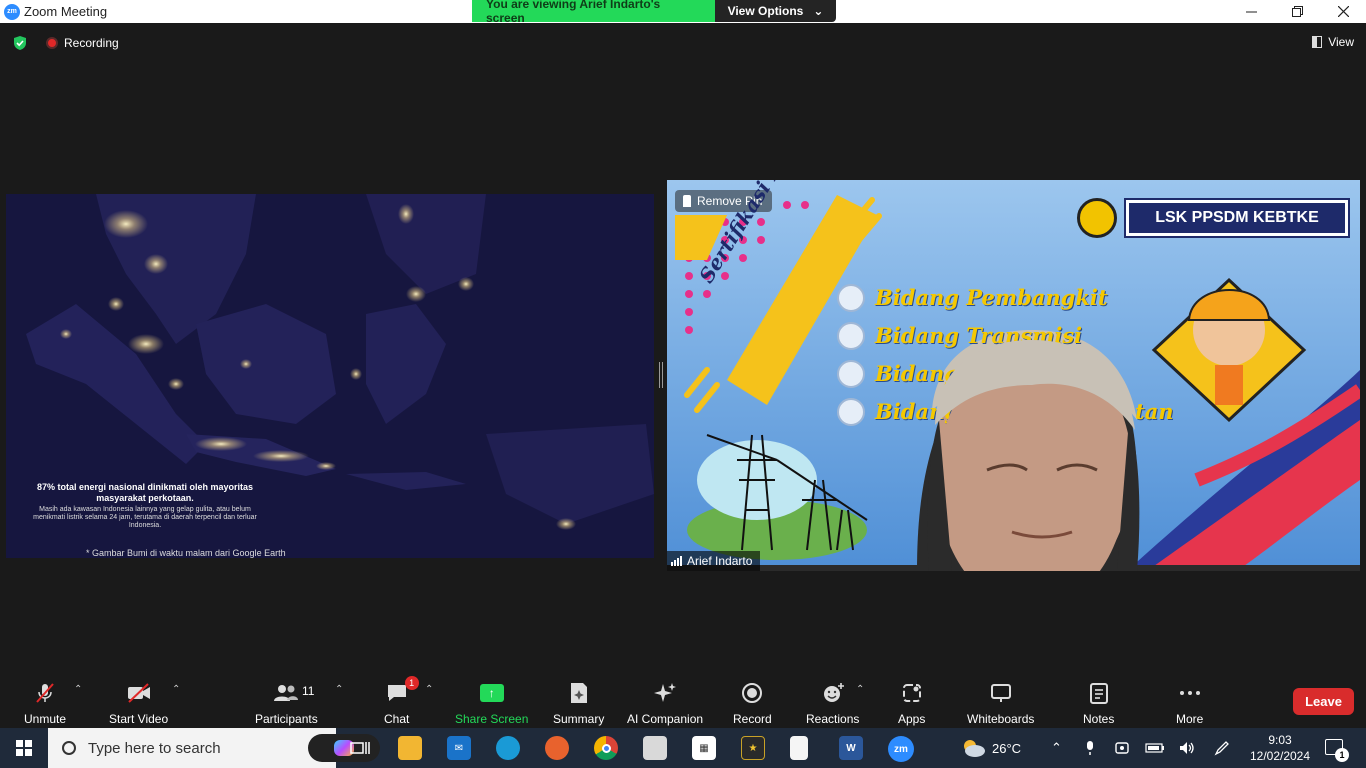  I want to click on search-placeholder: Type here to search, so click(154, 748).